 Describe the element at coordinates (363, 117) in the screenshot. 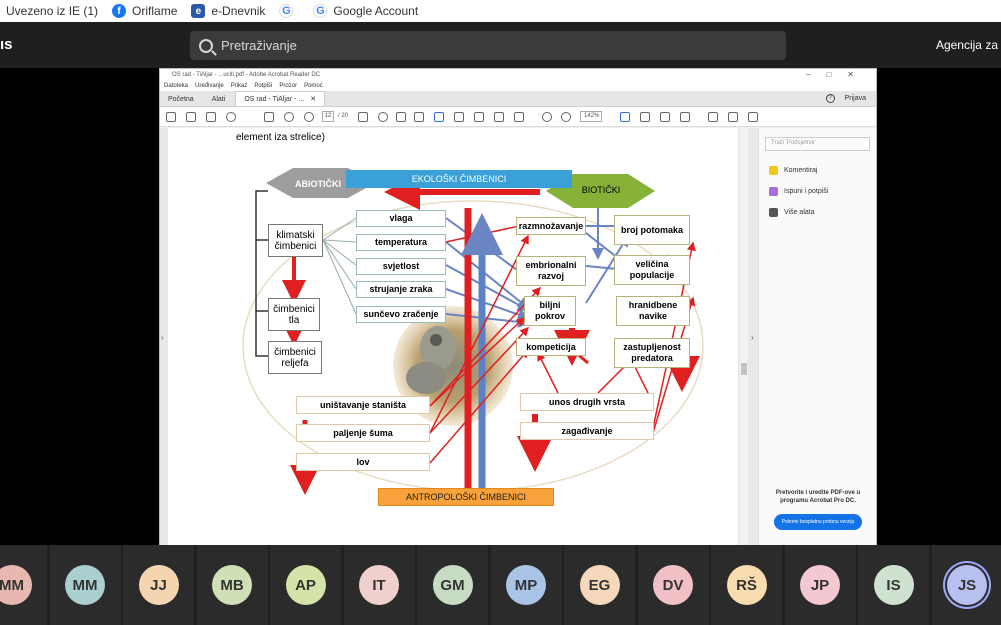

I see `select-icon` at that location.